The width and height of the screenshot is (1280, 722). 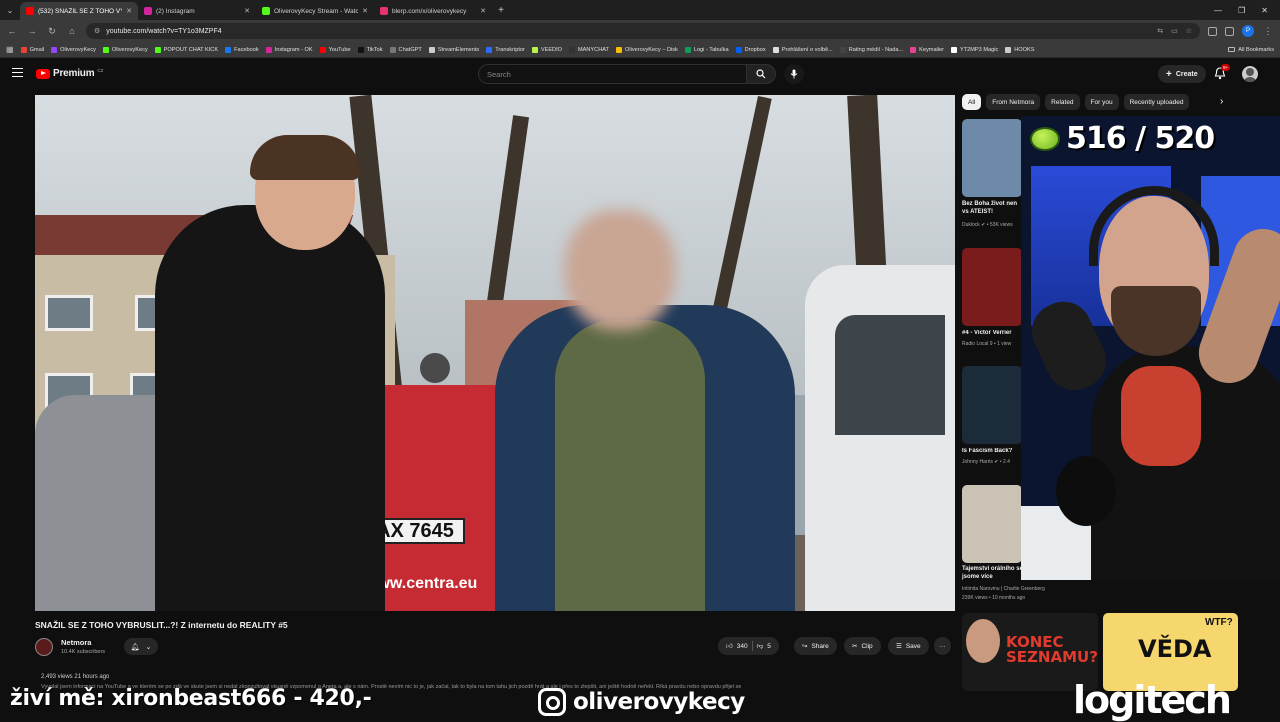 I want to click on recommendation-title: #4 - Victor Verrier, so click(x=992, y=334).